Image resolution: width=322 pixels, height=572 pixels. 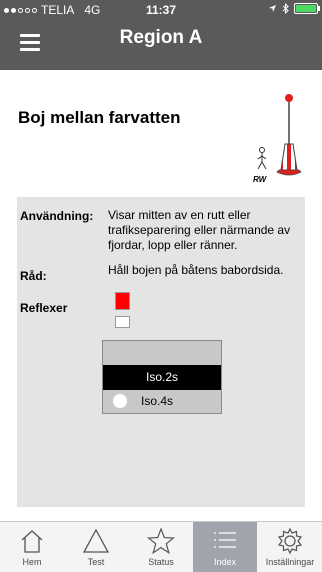 I want to click on status-bar: TELIA 4G 11:37, so click(x=161, y=10).